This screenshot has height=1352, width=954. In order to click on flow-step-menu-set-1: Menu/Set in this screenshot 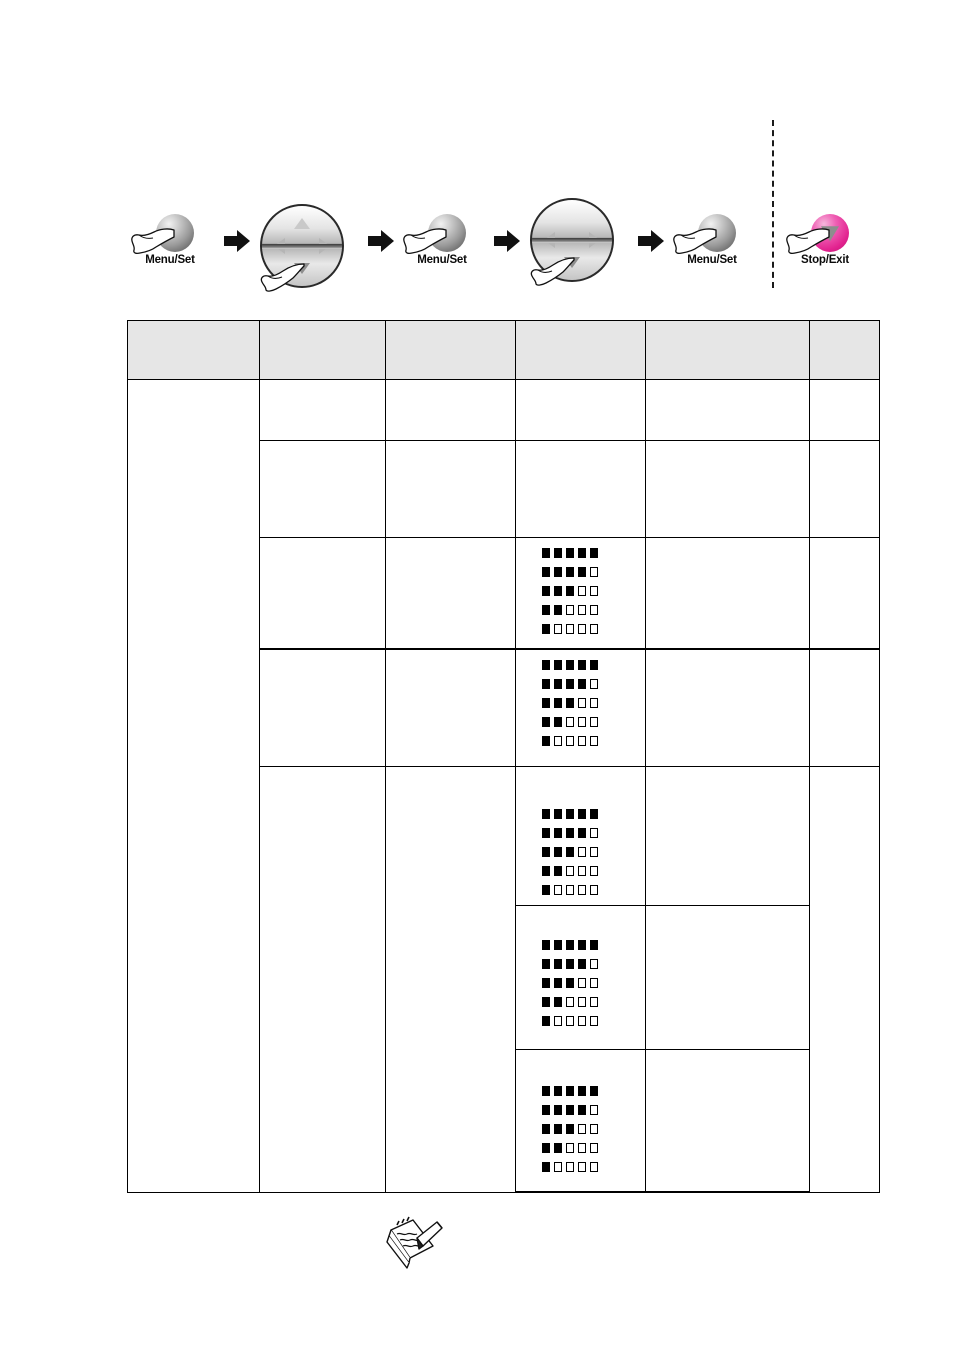, I will do `click(170, 245)`.